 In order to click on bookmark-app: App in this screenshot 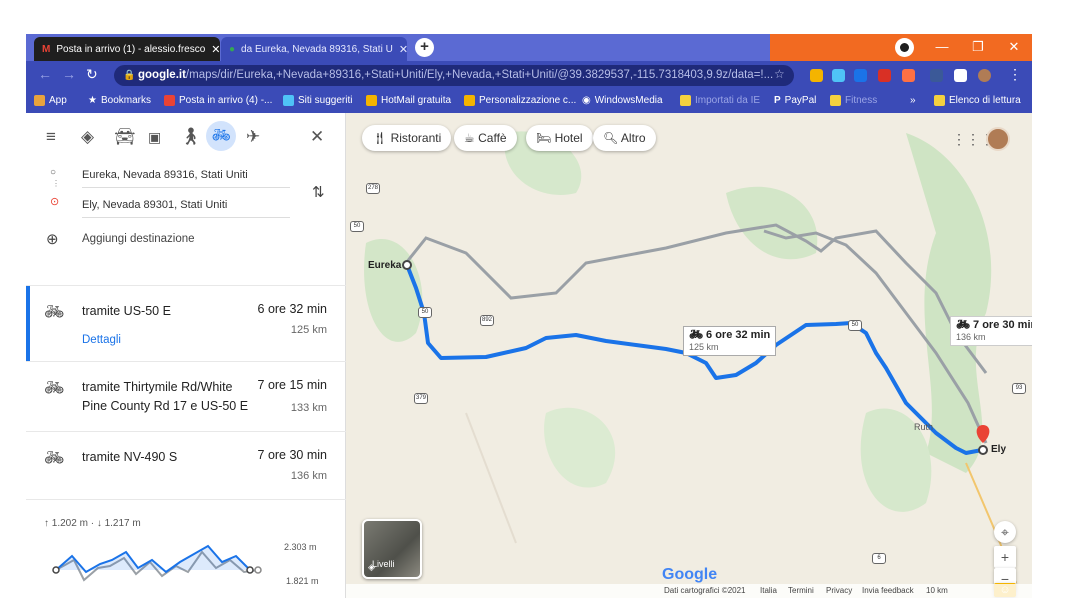, I will do `click(50, 100)`.